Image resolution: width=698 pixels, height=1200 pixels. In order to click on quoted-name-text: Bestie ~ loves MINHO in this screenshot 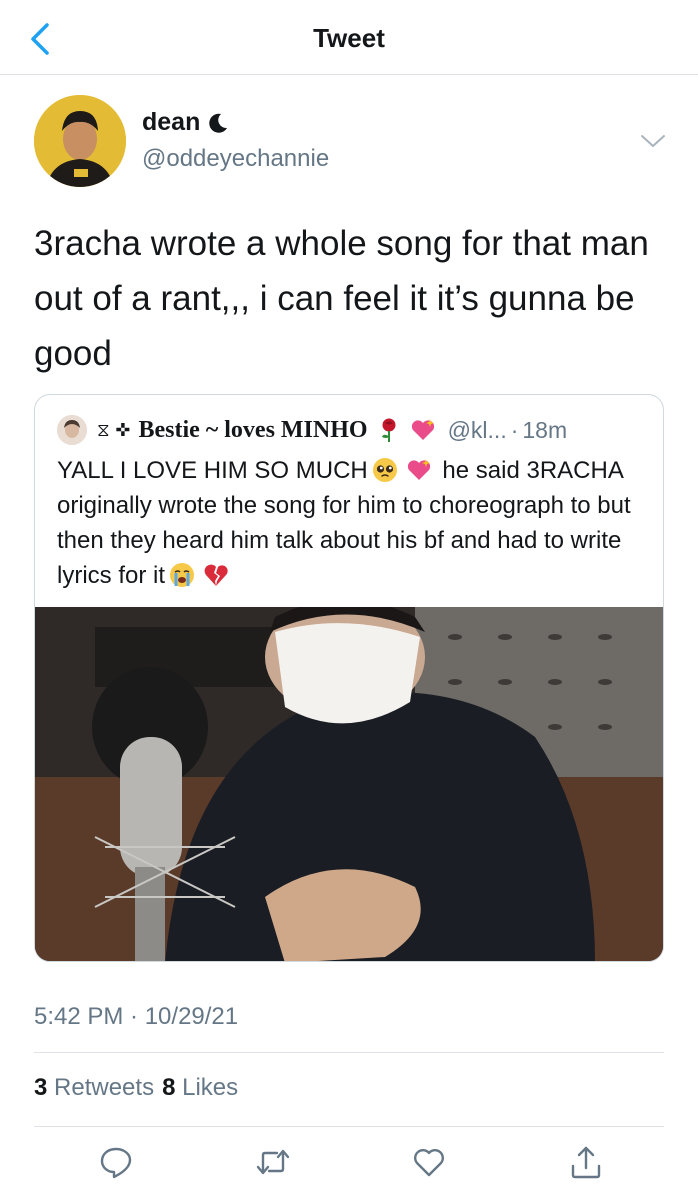, I will do `click(253, 429)`.